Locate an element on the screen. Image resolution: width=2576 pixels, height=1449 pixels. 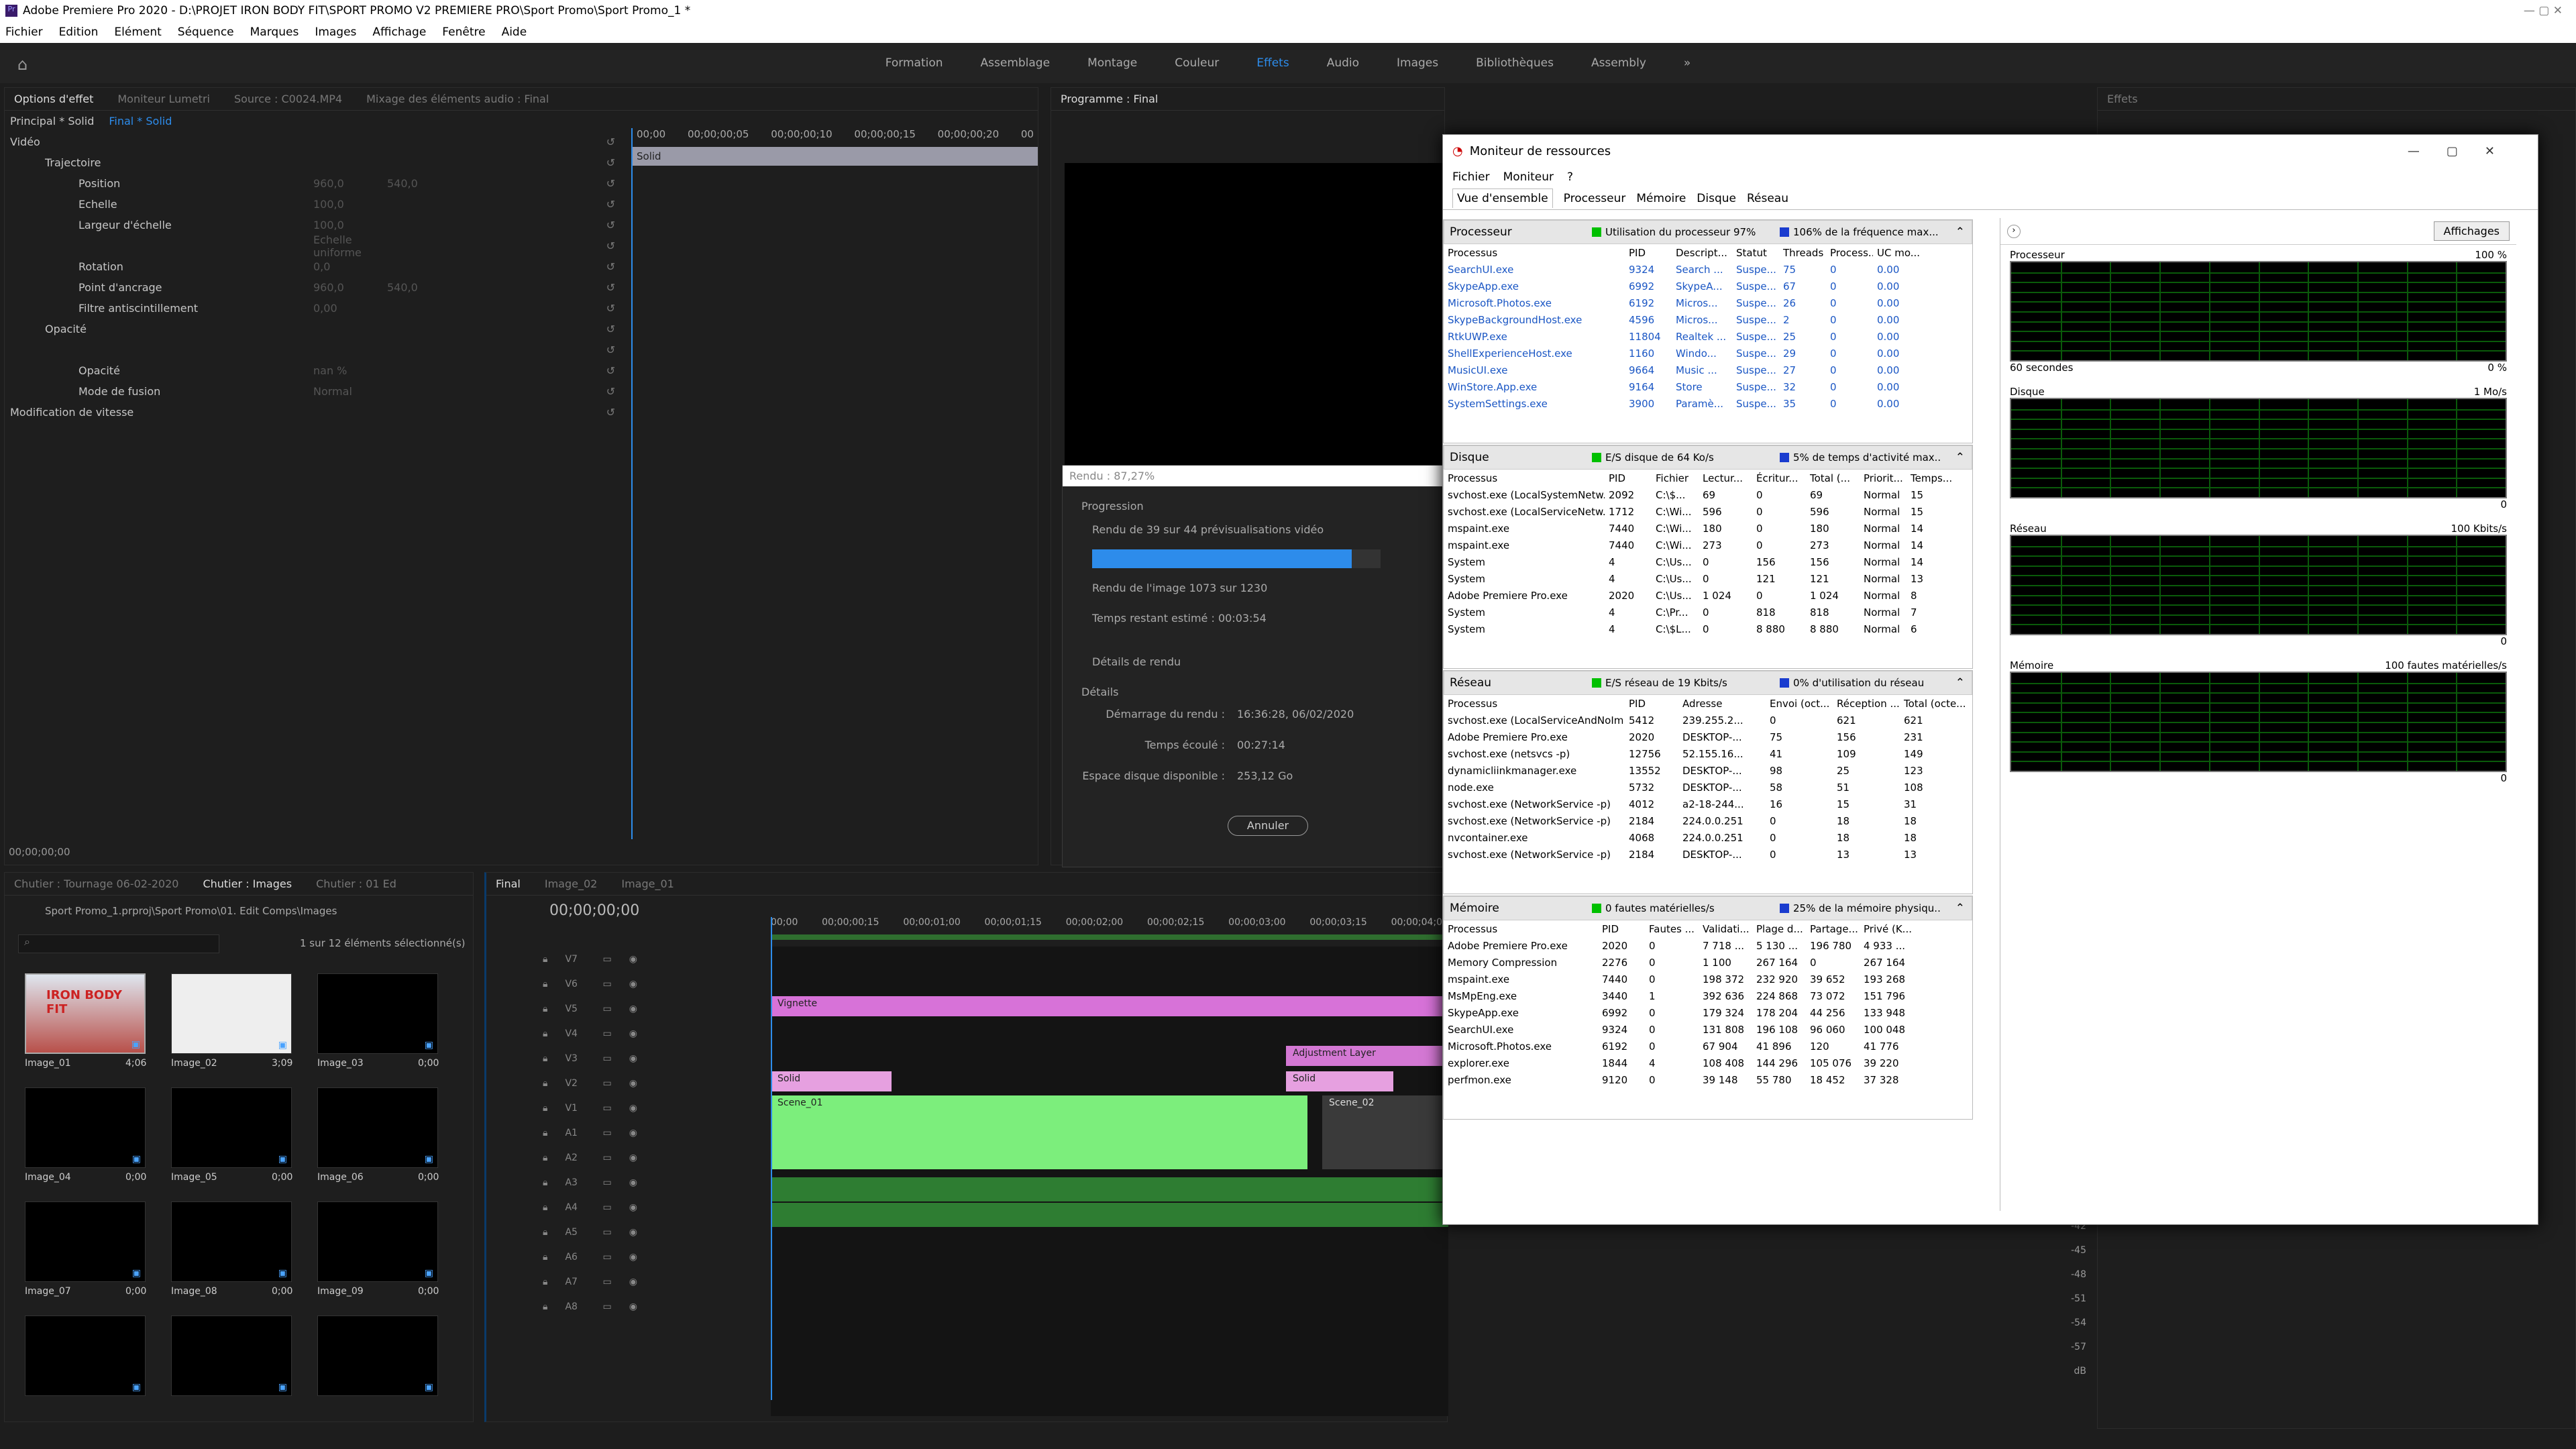
menu-item: Fichier is located at coordinates (24, 32).